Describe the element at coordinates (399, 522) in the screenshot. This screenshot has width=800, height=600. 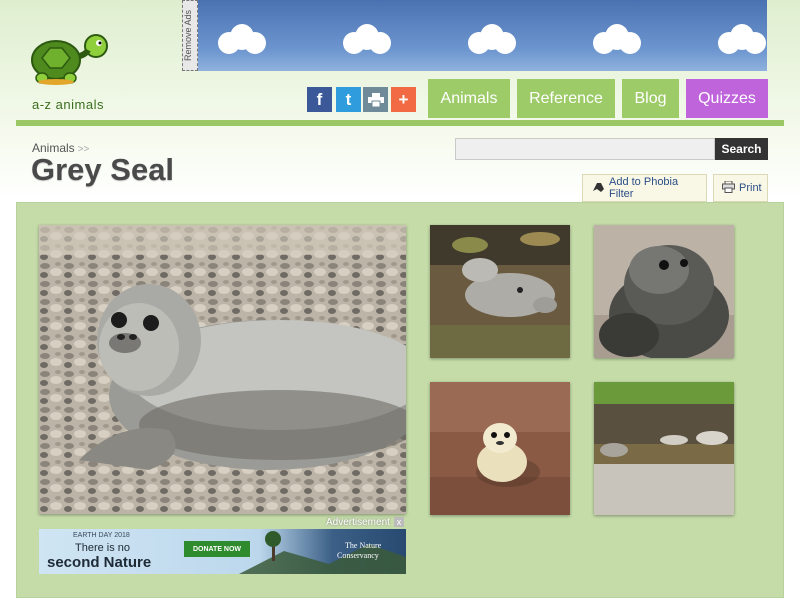
I see `ad-close-icon: x` at that location.